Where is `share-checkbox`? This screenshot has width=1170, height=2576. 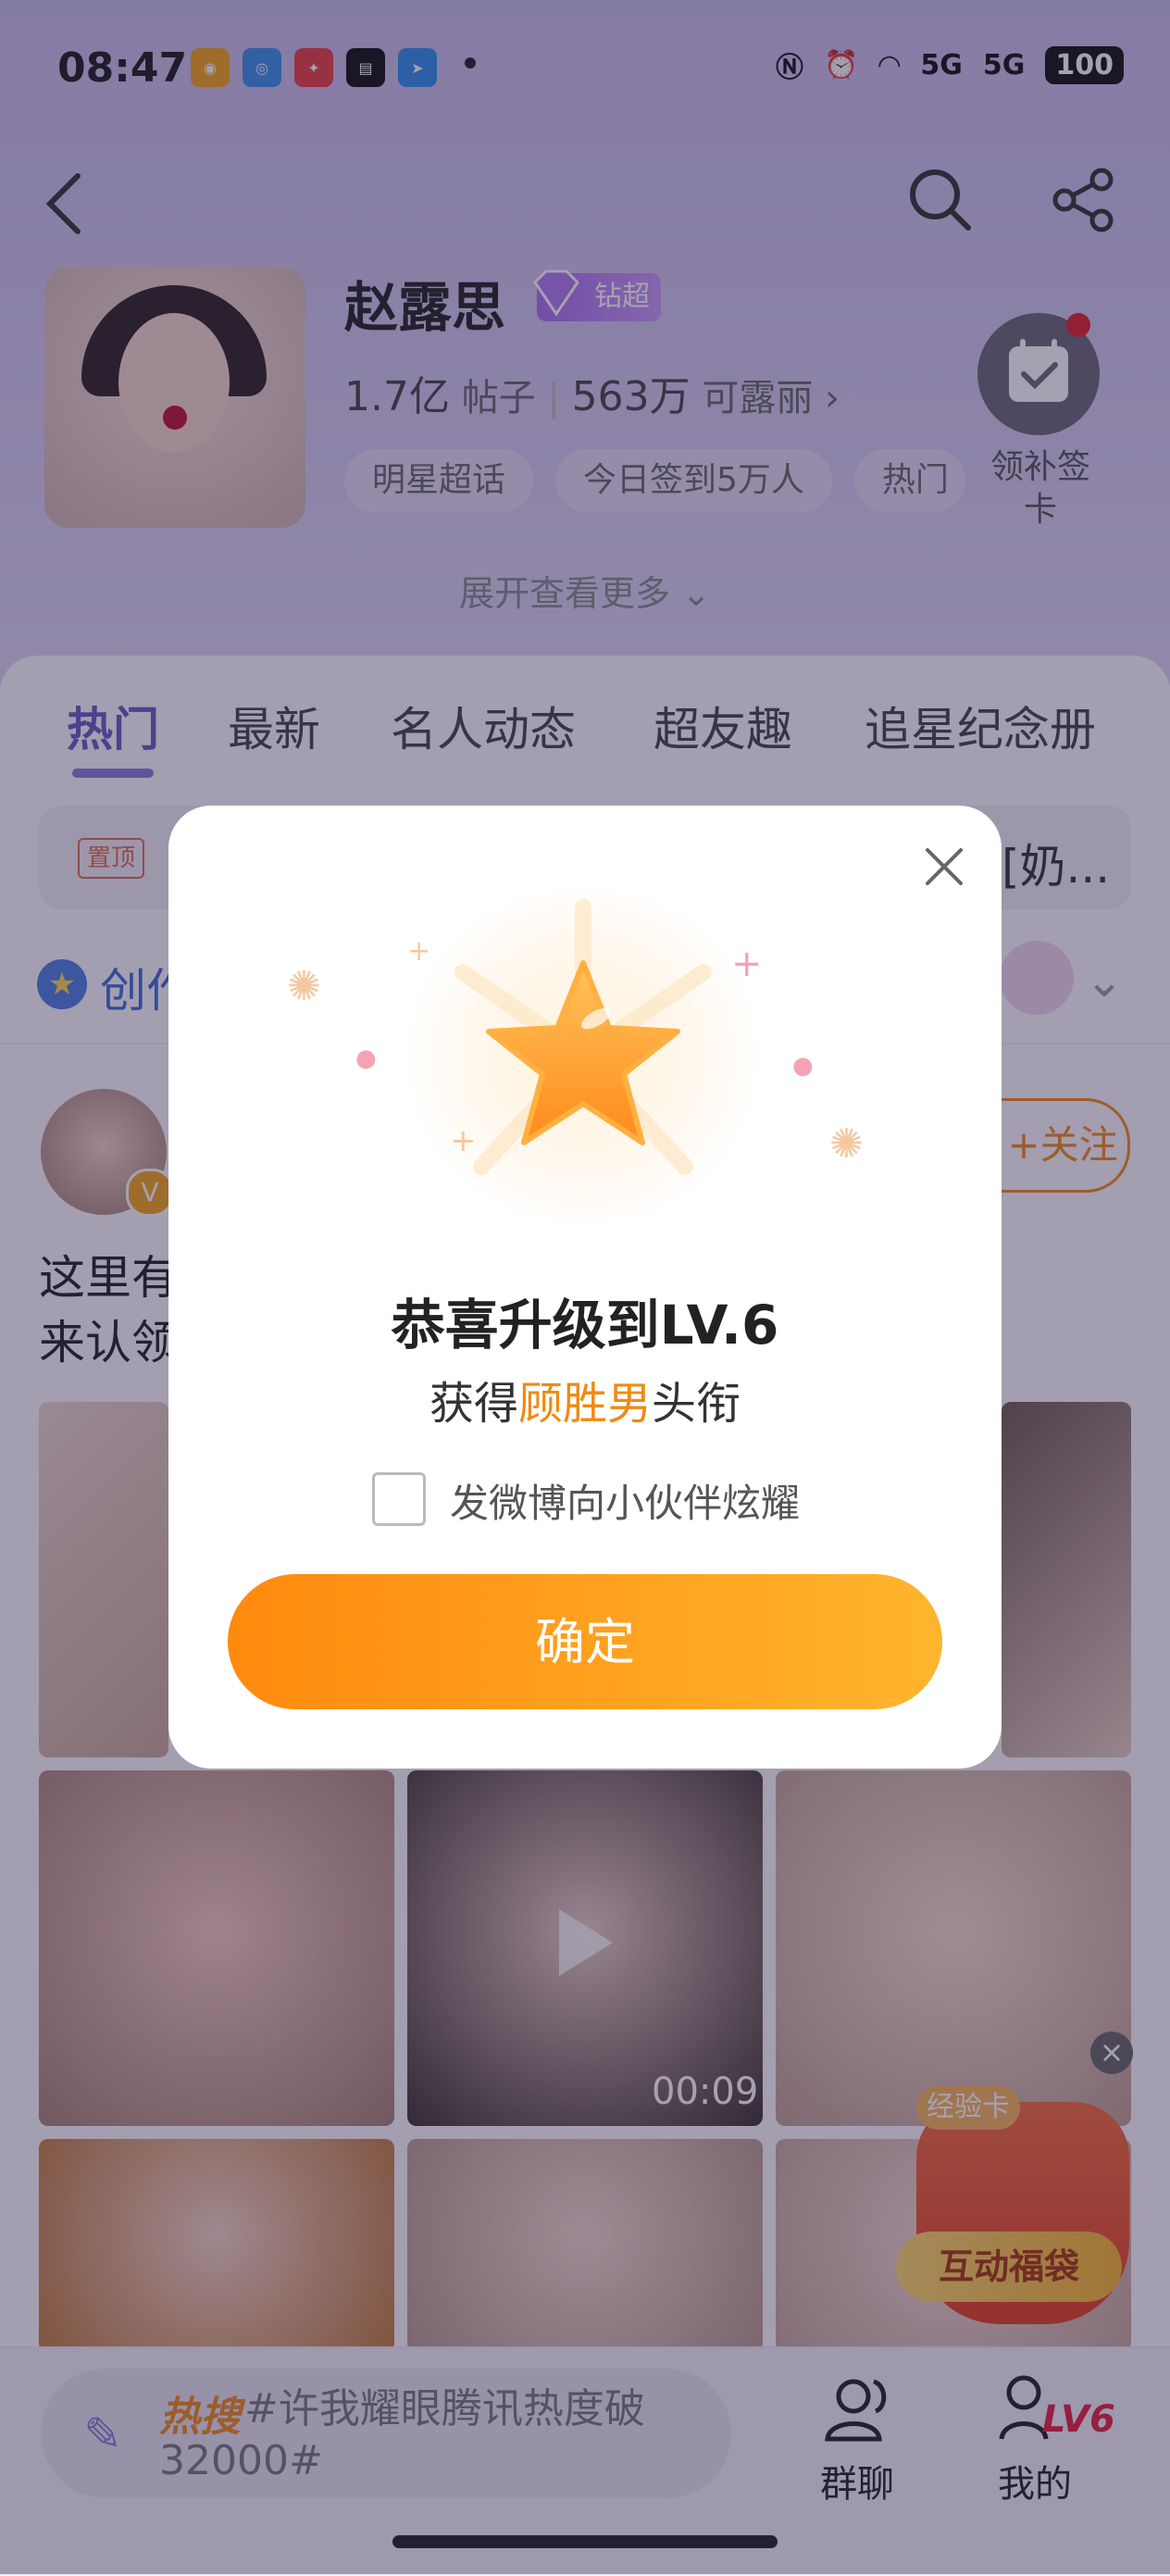 share-checkbox is located at coordinates (399, 1499).